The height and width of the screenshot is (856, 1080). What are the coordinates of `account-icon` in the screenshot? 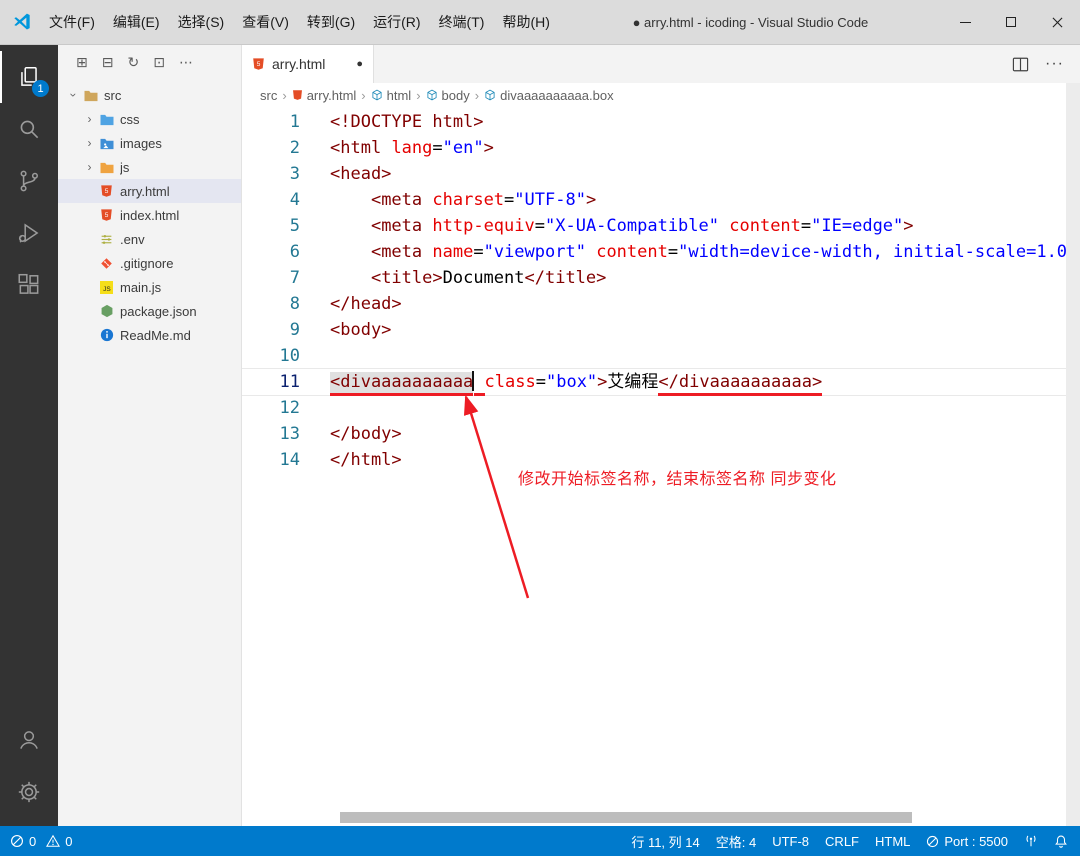 It's located at (29, 740).